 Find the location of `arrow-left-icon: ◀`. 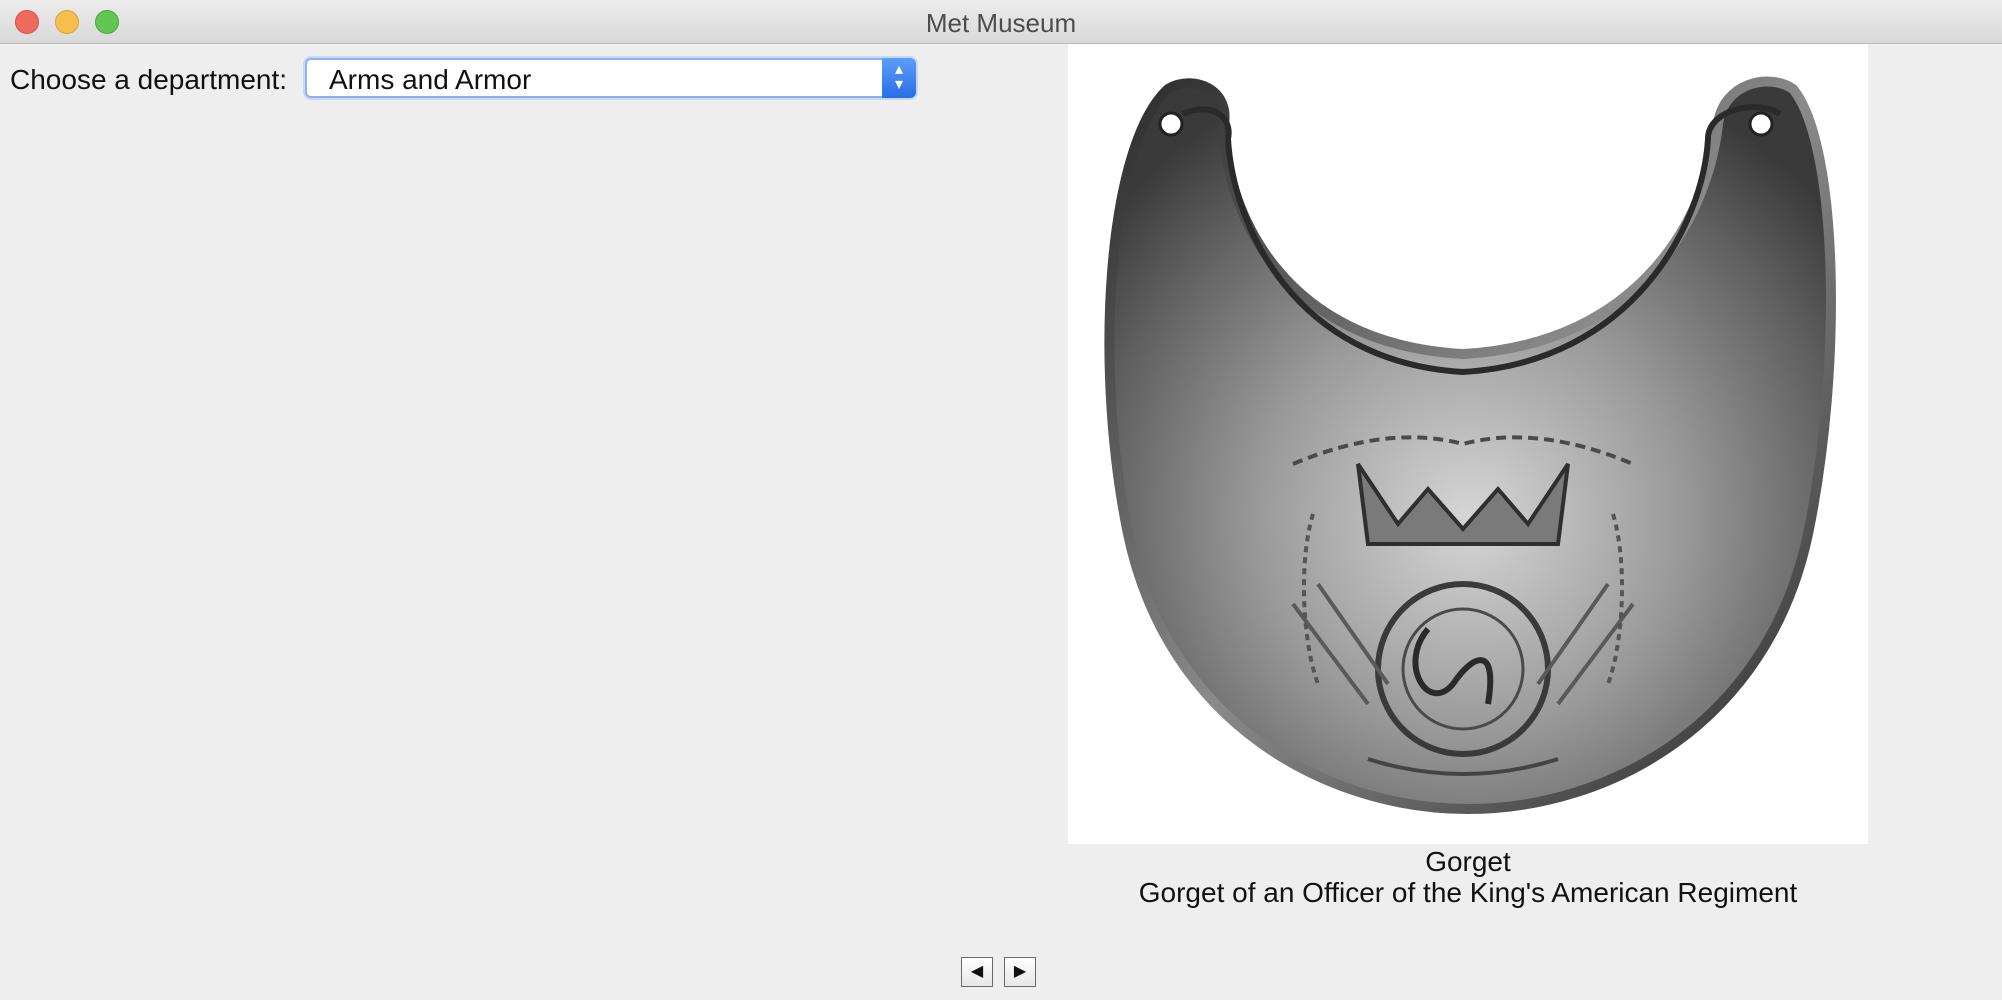

arrow-left-icon: ◀ is located at coordinates (977, 971).